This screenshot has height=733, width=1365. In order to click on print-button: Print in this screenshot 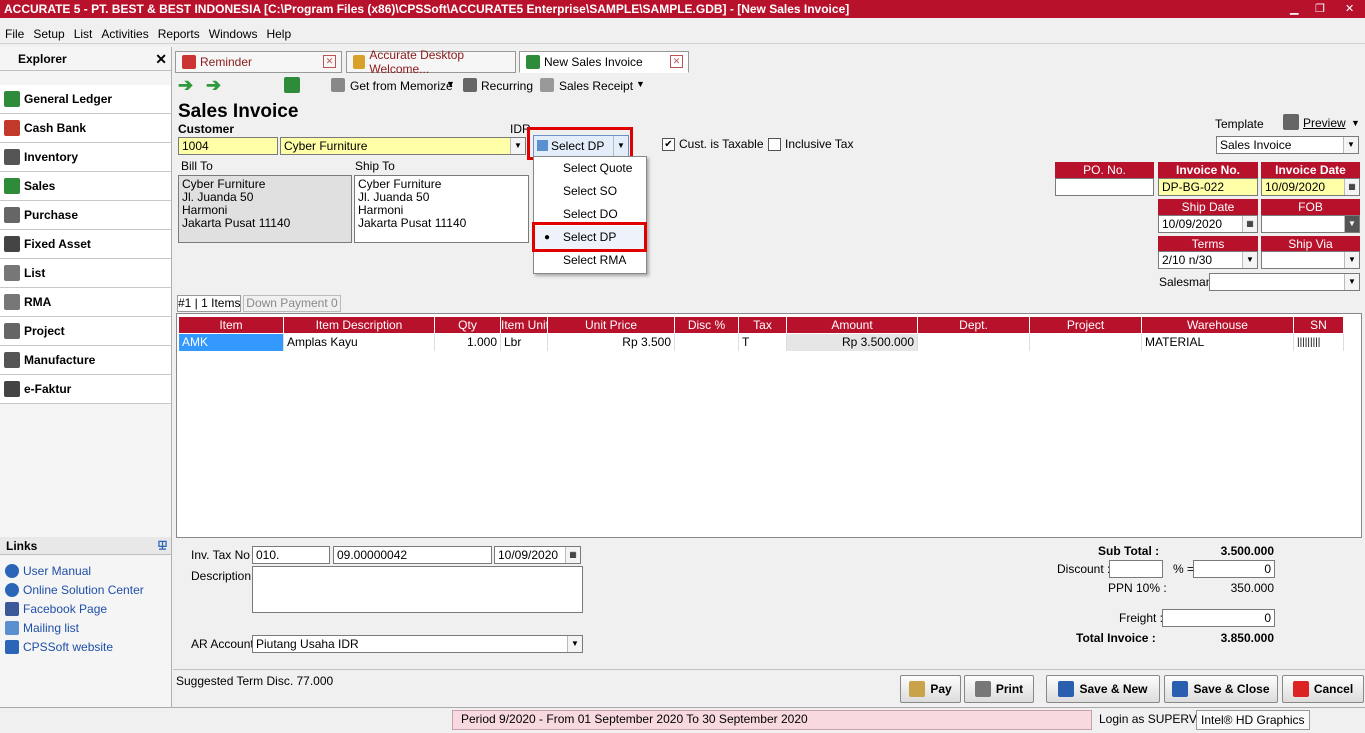, I will do `click(999, 689)`.